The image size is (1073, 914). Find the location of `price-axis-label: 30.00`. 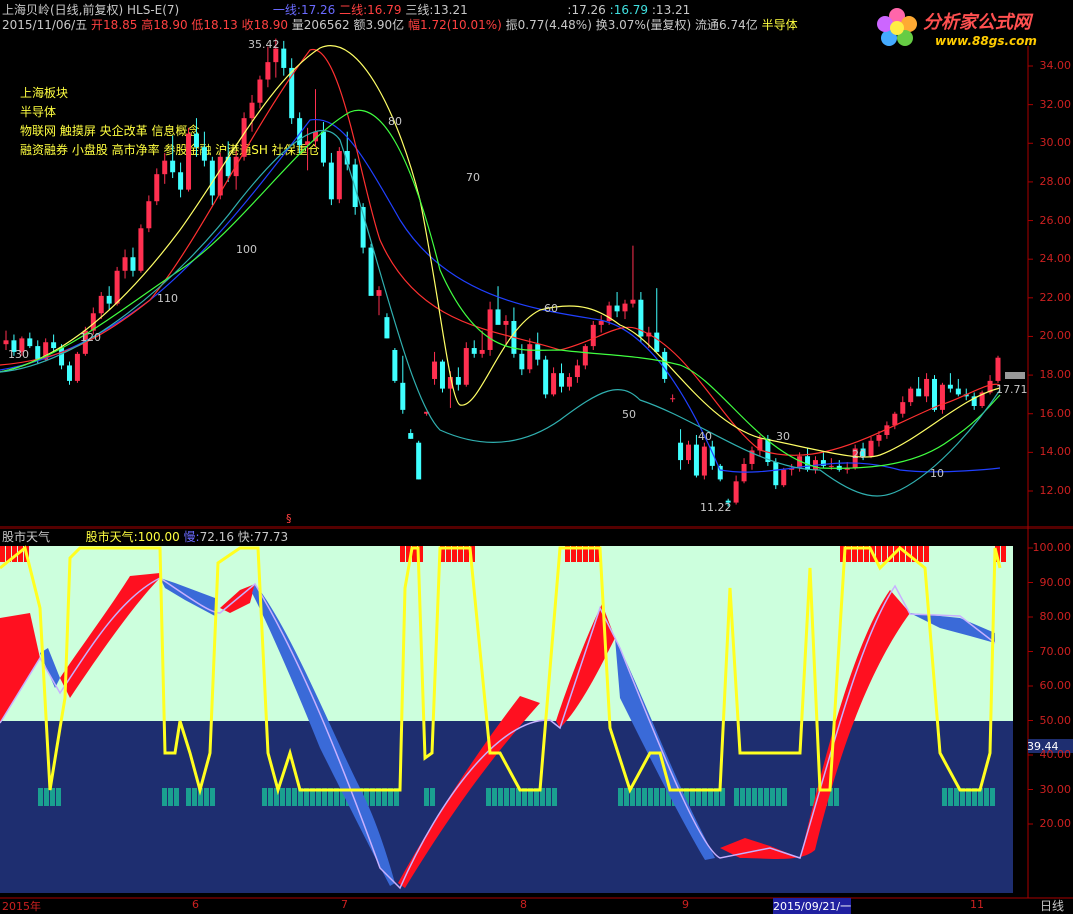

price-axis-label: 30.00 is located at coordinates (1055, 143).